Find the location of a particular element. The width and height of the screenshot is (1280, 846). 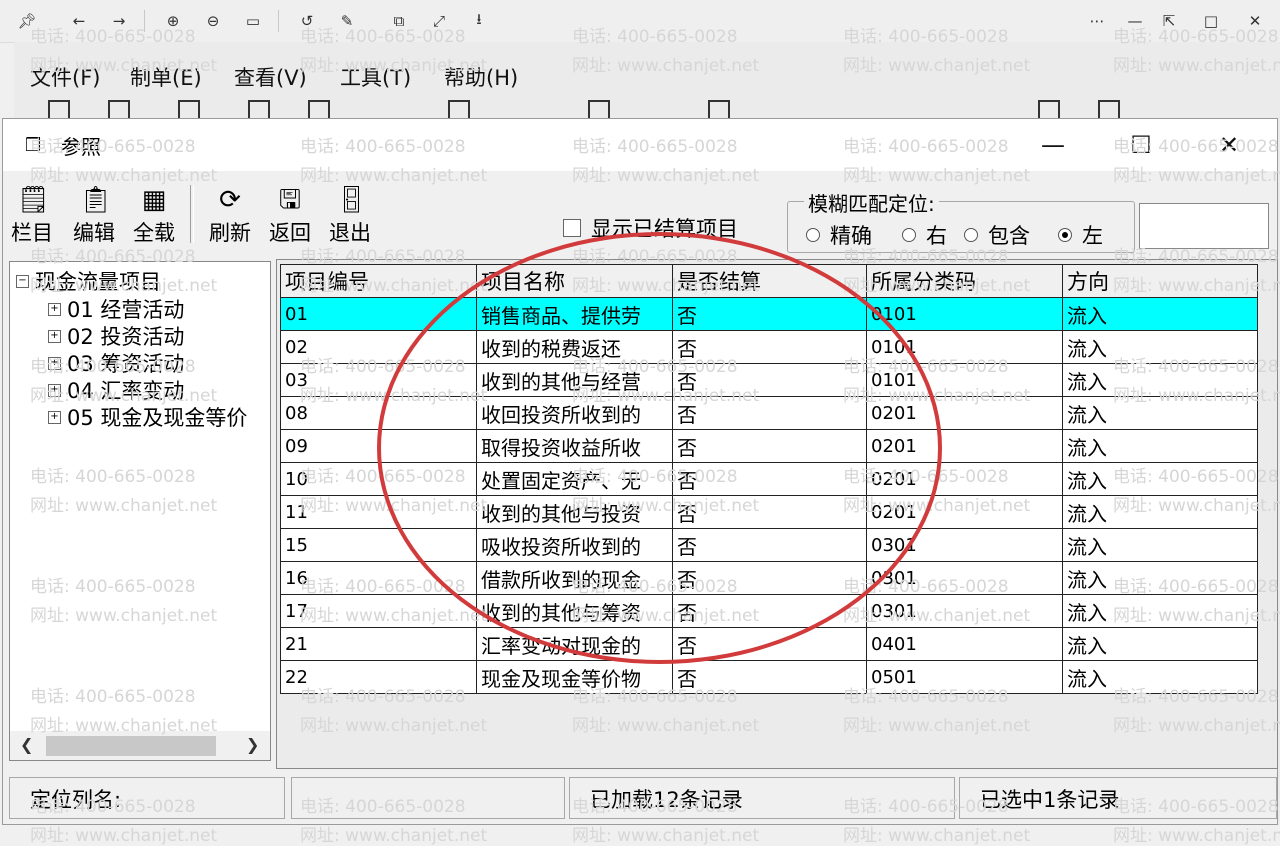

return-button: 🖫︎ 返回 is located at coordinates (290, 216).